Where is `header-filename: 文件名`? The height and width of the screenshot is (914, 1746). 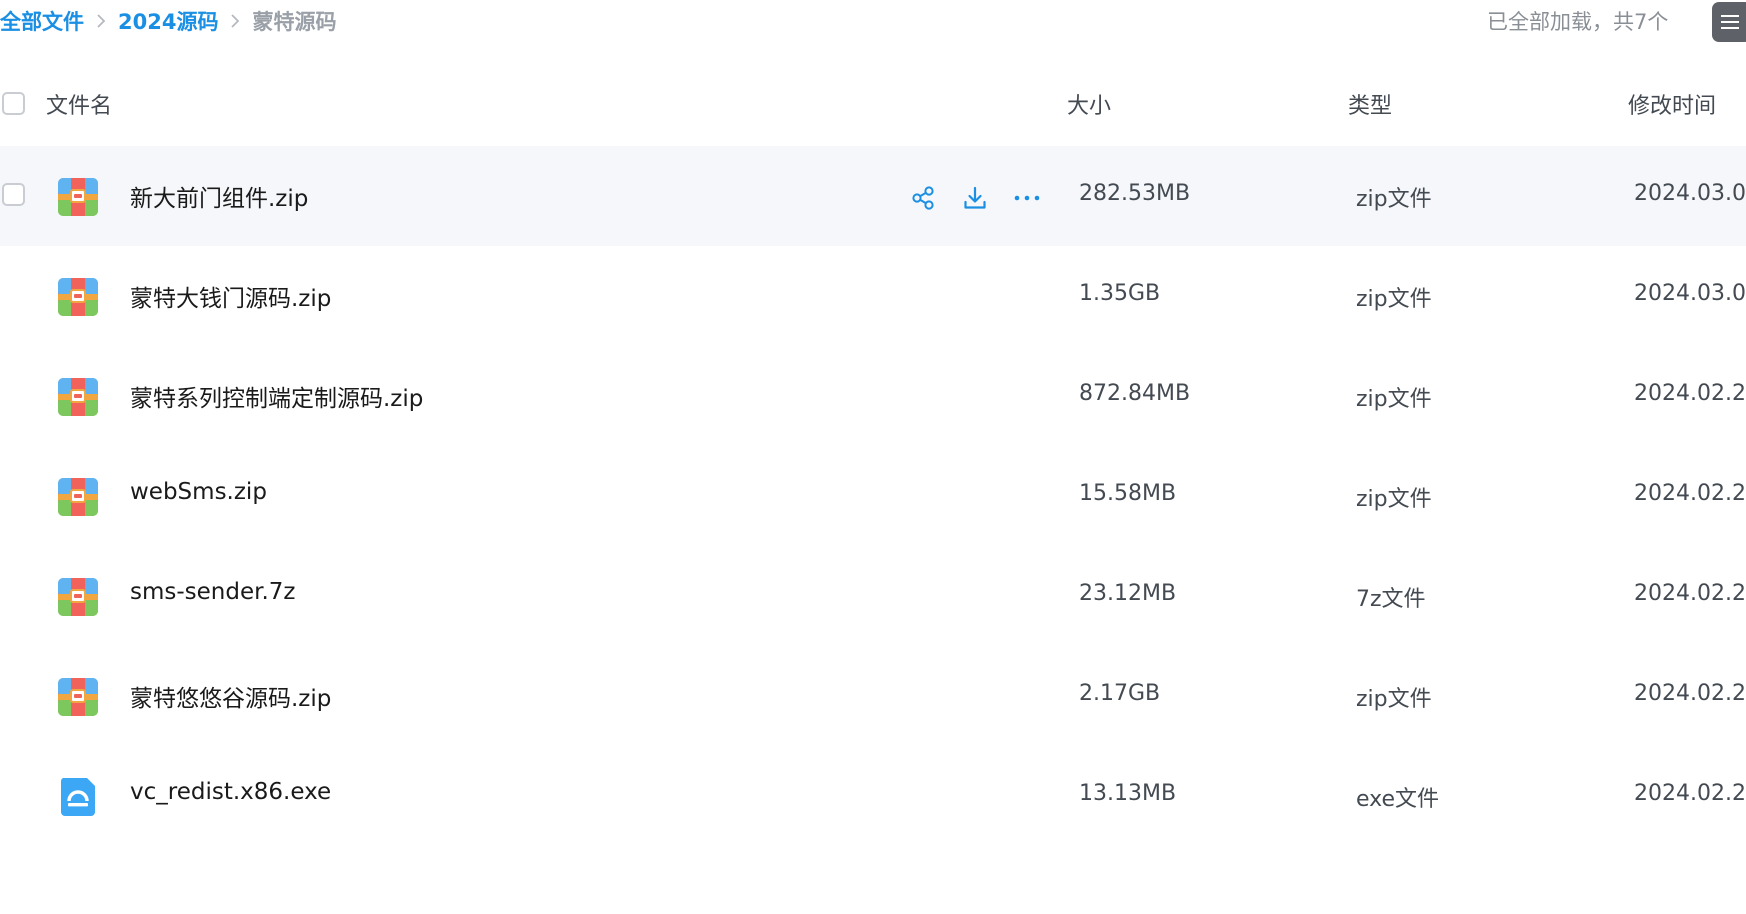 header-filename: 文件名 is located at coordinates (79, 104).